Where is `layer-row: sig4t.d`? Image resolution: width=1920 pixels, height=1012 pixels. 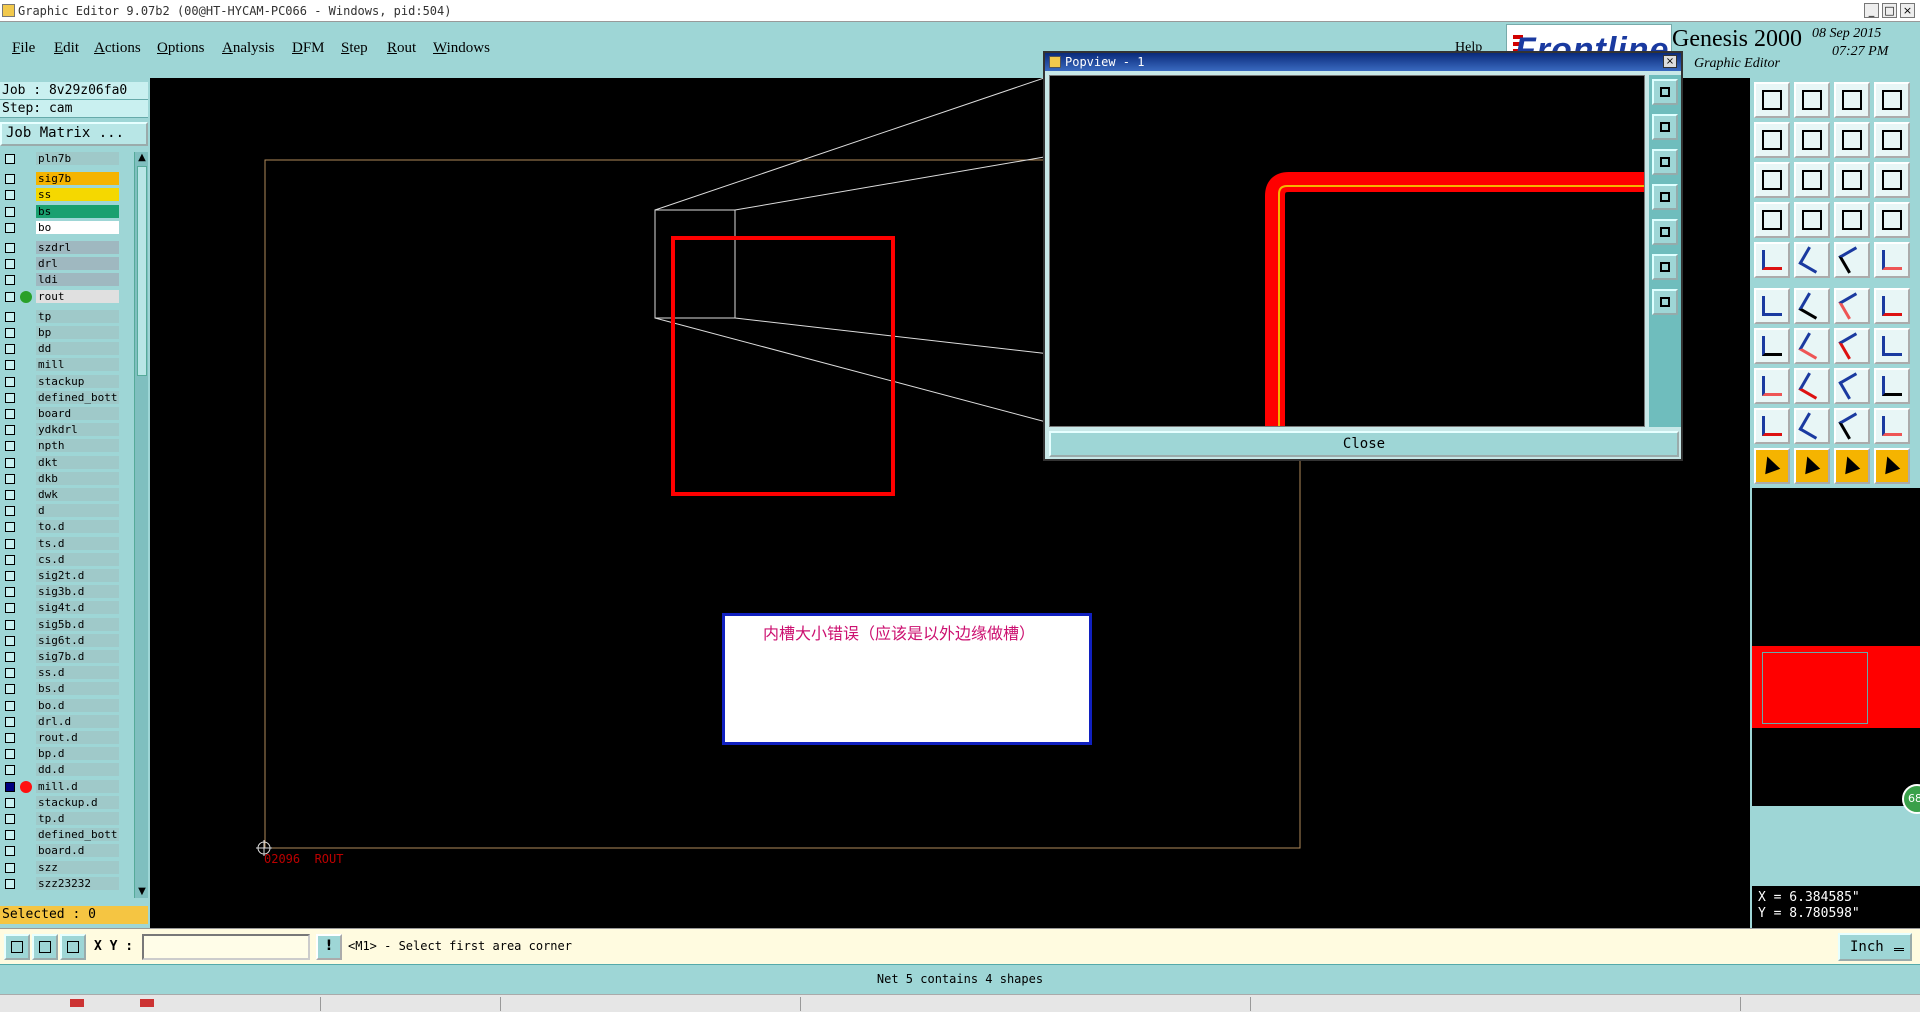 layer-row: sig4t.d is located at coordinates (60, 608).